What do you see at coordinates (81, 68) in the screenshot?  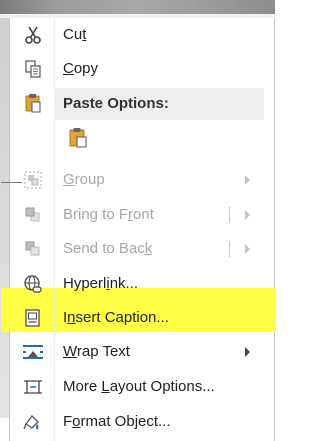 I see `menu-item-label: Copy` at bounding box center [81, 68].